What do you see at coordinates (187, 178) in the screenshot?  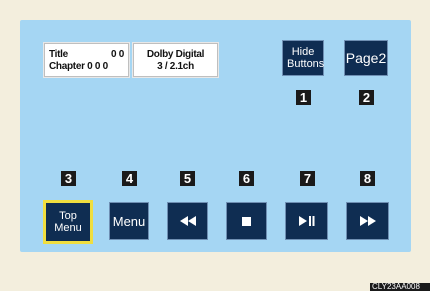 I see `callout-5: 5` at bounding box center [187, 178].